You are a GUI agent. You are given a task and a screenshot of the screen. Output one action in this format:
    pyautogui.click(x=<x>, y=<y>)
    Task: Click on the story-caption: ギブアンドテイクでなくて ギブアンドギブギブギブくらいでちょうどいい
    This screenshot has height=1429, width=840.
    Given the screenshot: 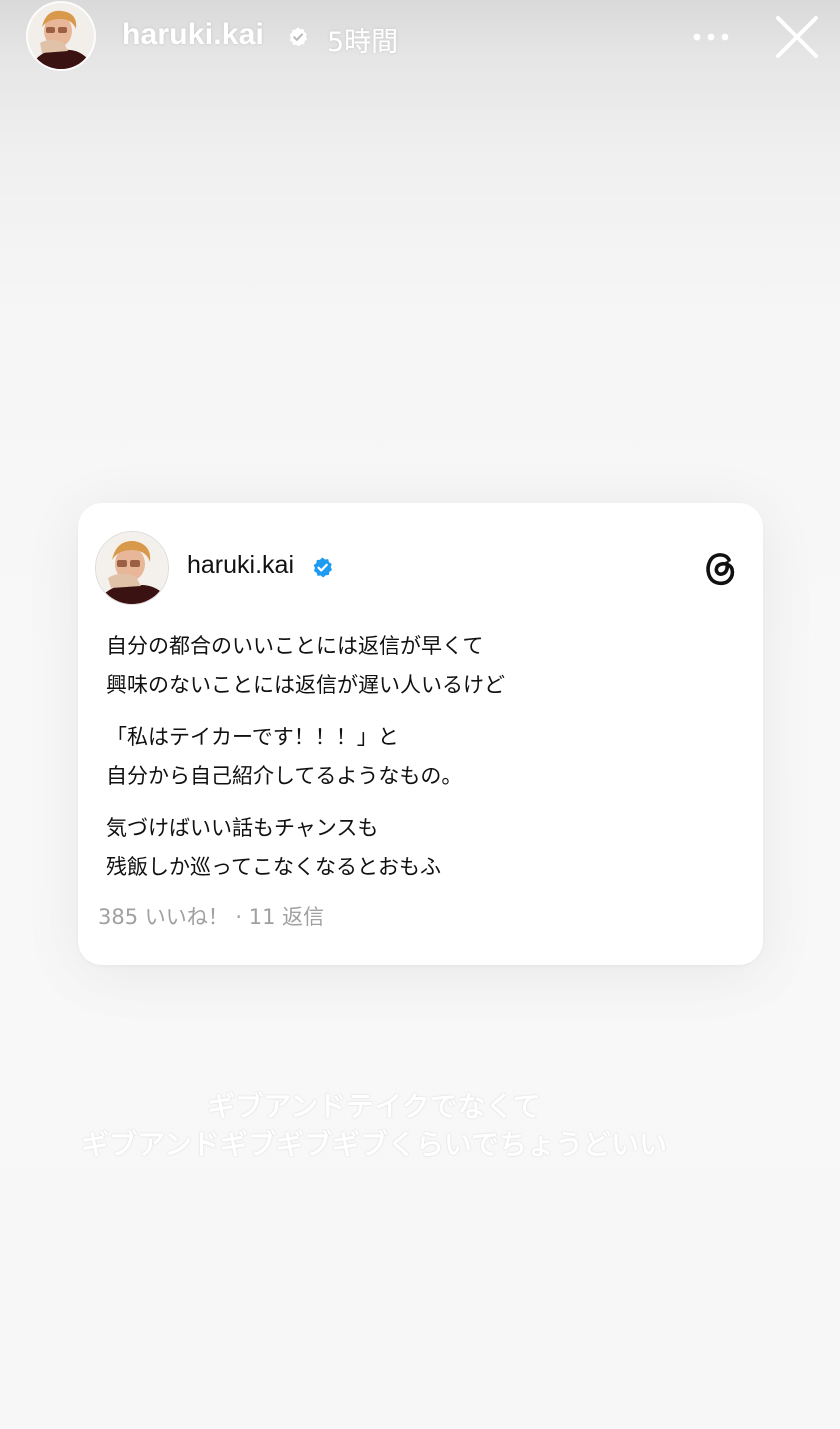 What is the action you would take?
    pyautogui.click(x=374, y=1126)
    